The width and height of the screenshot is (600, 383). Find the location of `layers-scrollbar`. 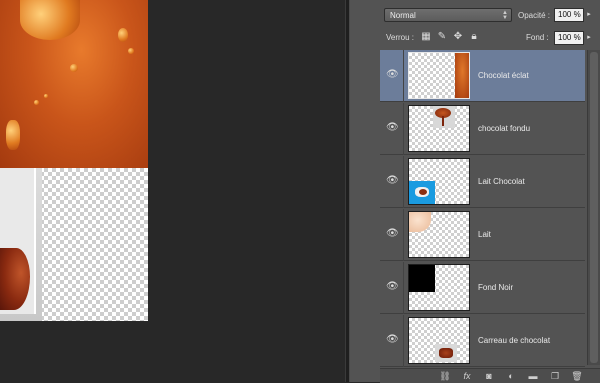

layers-scrollbar is located at coordinates (593, 207).